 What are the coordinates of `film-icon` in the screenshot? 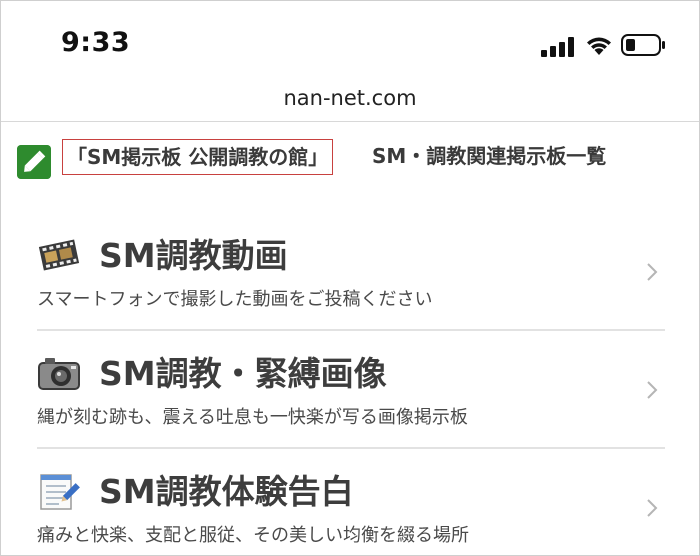 It's located at (59, 255).